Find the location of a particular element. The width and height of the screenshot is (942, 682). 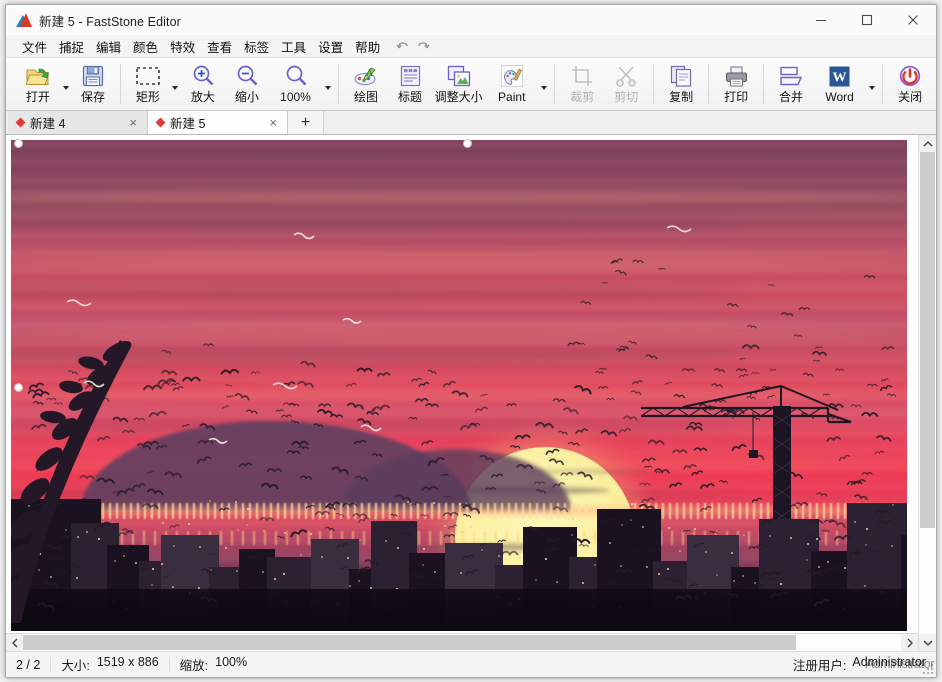

close-icon is located at coordinates (913, 20).